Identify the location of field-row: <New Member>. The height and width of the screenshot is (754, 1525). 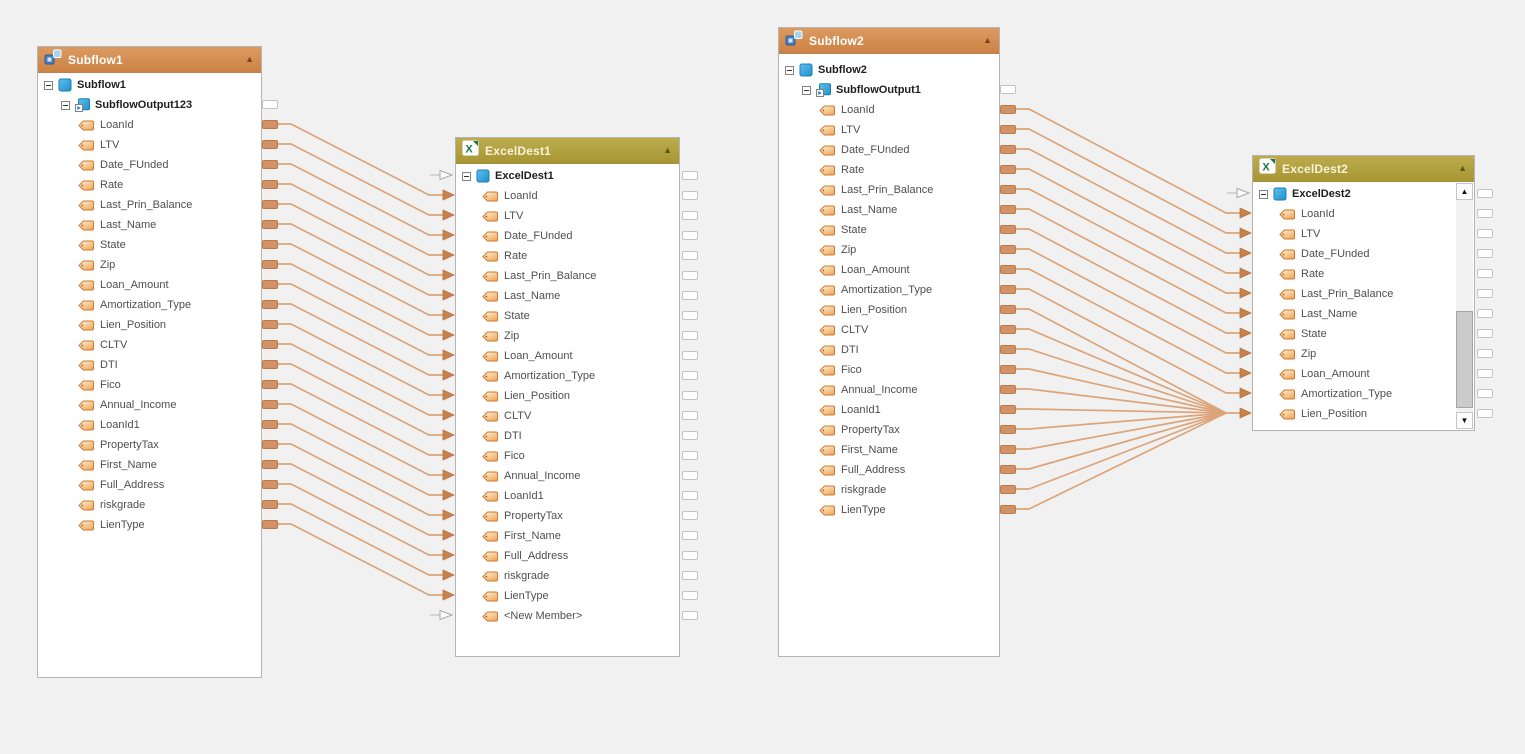
(567, 616).